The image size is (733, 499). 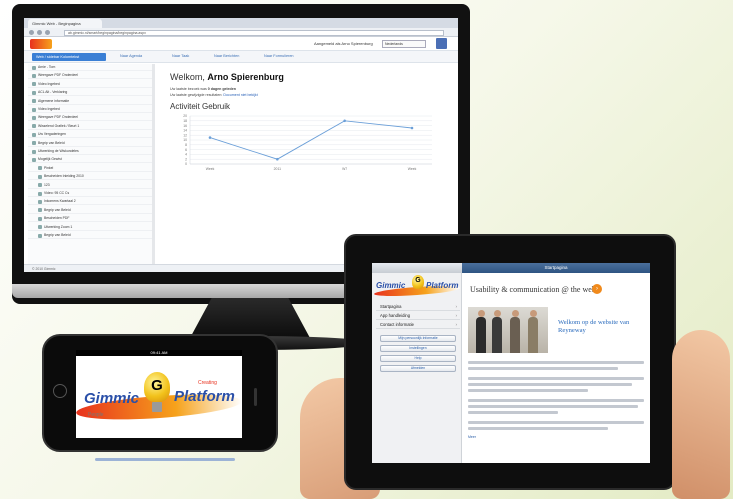 What do you see at coordinates (207, 383) in the screenshot?
I see `logo-tagline-right: Creating` at bounding box center [207, 383].